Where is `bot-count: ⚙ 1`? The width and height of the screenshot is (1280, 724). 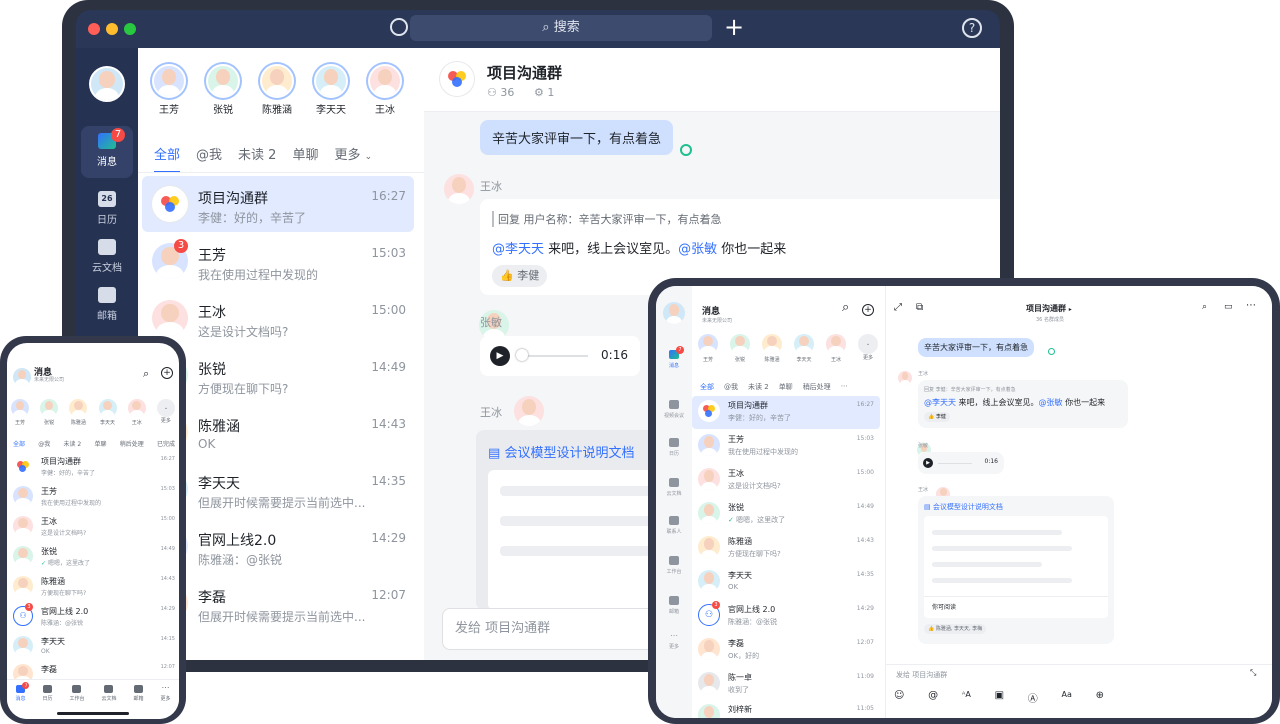
bot-count: ⚙ 1 is located at coordinates (544, 92).